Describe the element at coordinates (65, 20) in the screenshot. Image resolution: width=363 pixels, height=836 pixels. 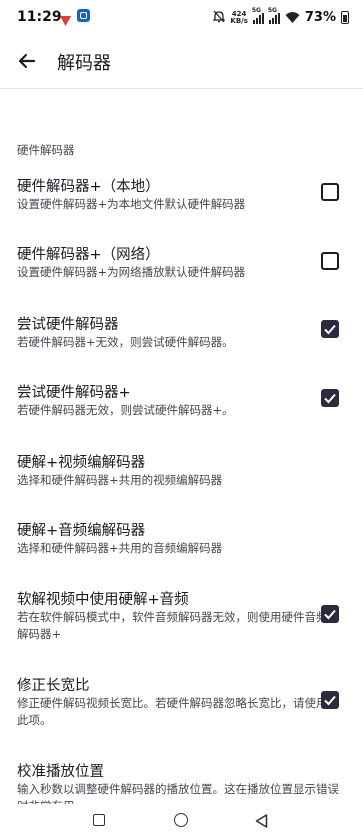
I see `flag-notification-icon` at that location.